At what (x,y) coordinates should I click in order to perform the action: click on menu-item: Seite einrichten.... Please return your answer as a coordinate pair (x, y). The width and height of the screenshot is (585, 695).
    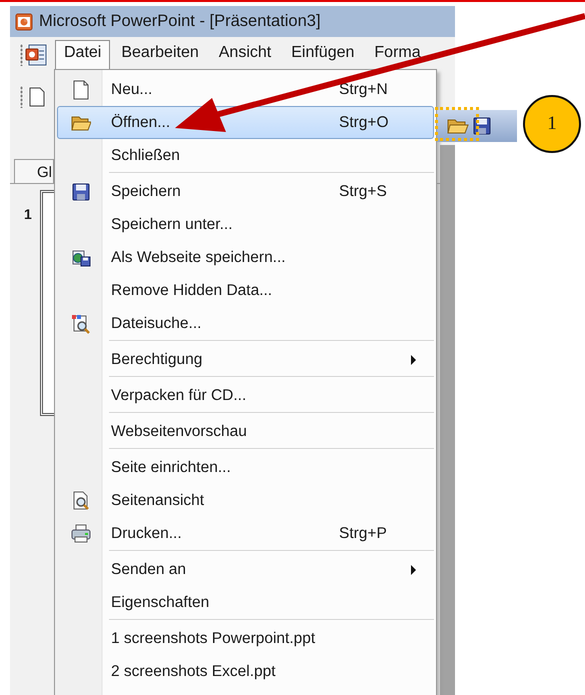
    Looking at the image, I should click on (245, 467).